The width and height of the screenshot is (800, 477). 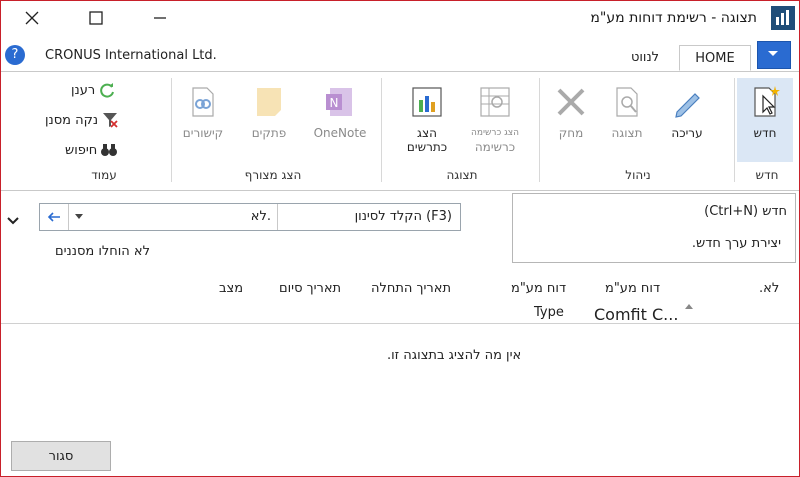 What do you see at coordinates (769, 288) in the screenshot?
I see `column-header-no: לא.` at bounding box center [769, 288].